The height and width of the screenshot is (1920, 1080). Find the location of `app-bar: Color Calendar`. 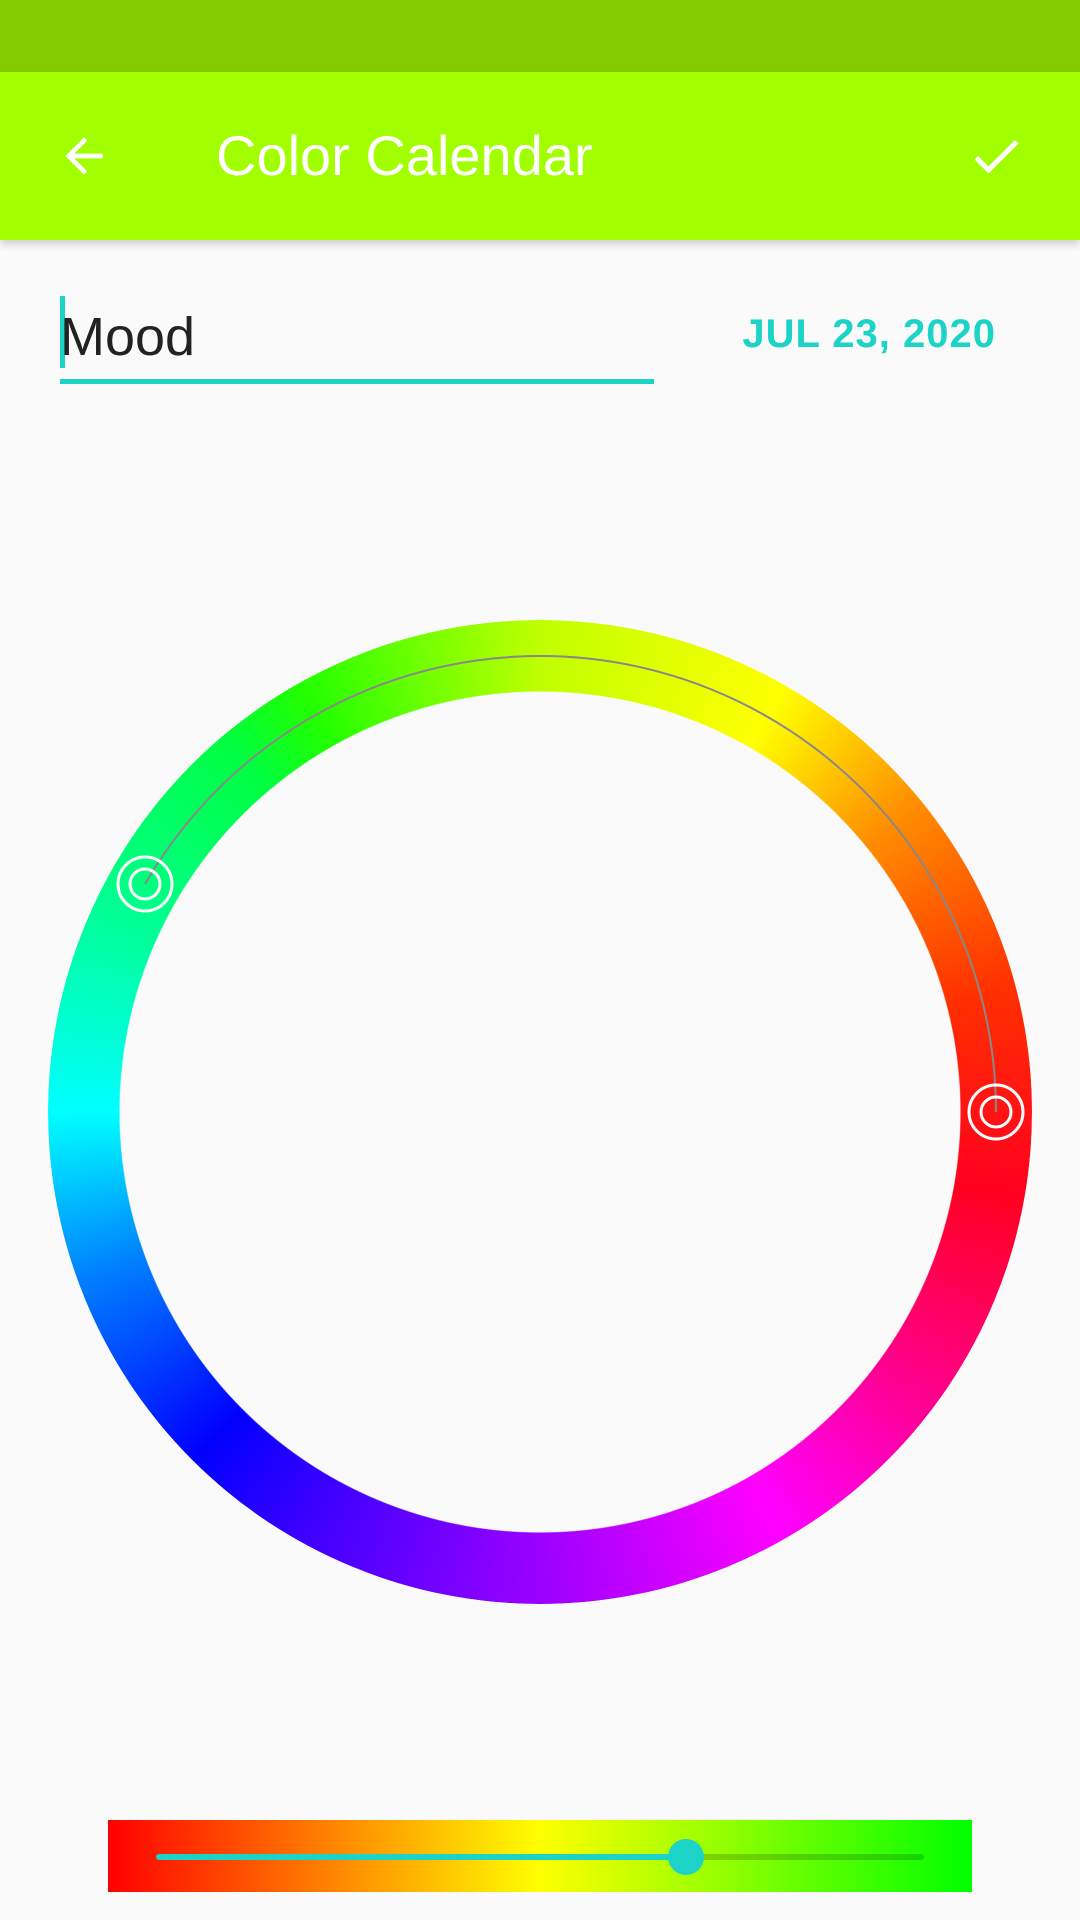

app-bar: Color Calendar is located at coordinates (540, 156).